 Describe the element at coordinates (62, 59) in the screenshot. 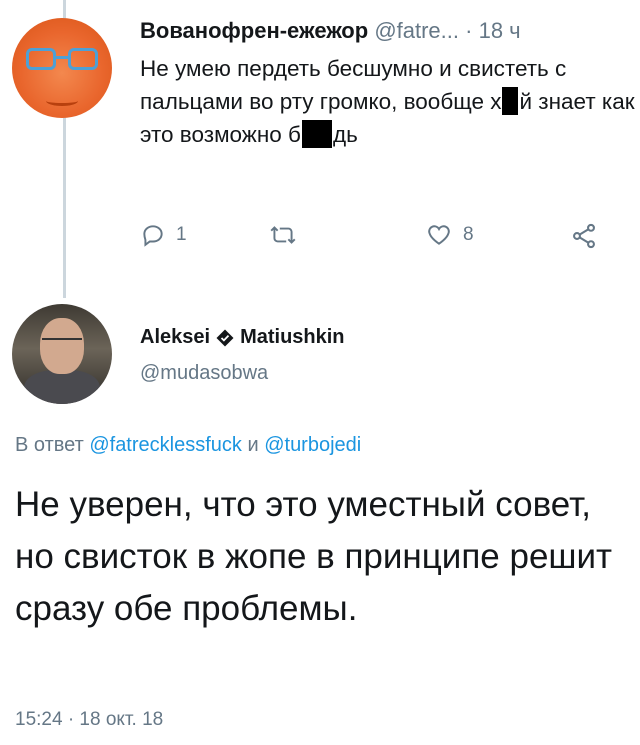

I see `glasses-icon` at that location.